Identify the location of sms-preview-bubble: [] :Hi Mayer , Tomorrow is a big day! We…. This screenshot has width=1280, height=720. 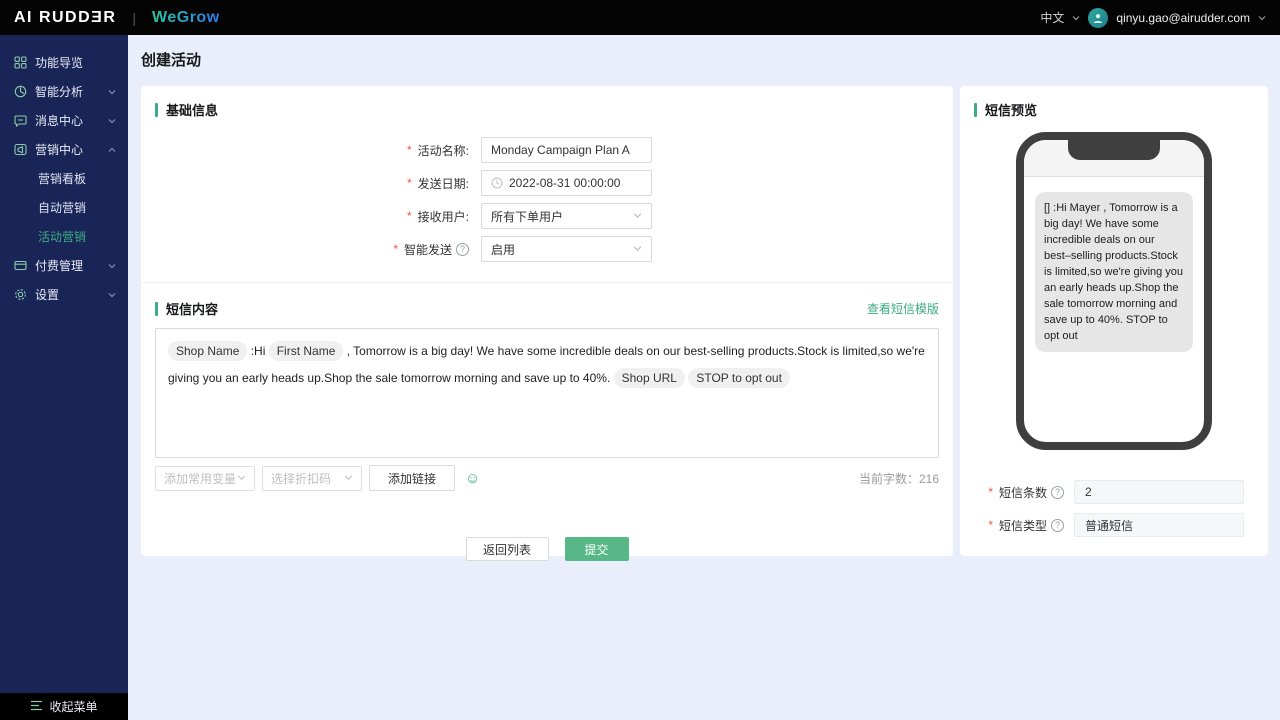
(1114, 272).